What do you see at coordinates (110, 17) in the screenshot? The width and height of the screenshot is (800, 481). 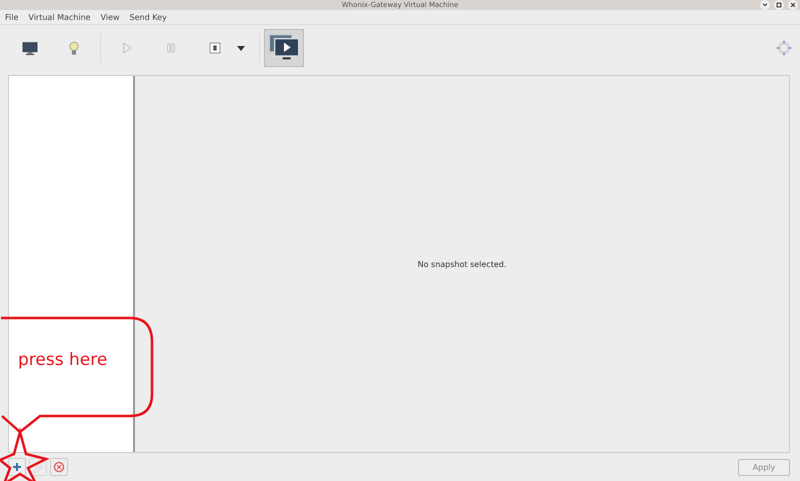 I see `menu-item: View` at bounding box center [110, 17].